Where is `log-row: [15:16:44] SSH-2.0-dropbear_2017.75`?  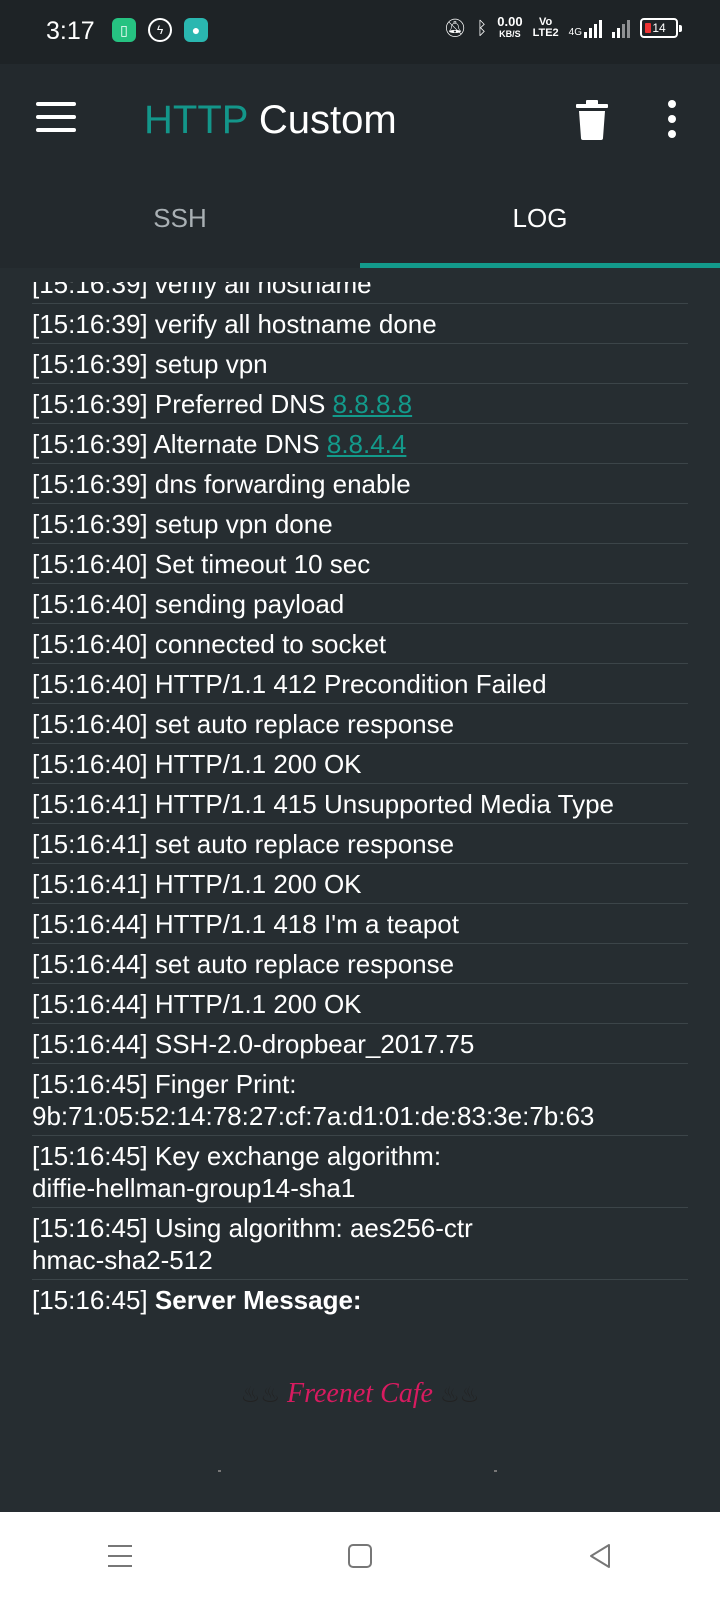
log-row: [15:16:44] SSH-2.0-dropbear_2017.75 is located at coordinates (360, 1044).